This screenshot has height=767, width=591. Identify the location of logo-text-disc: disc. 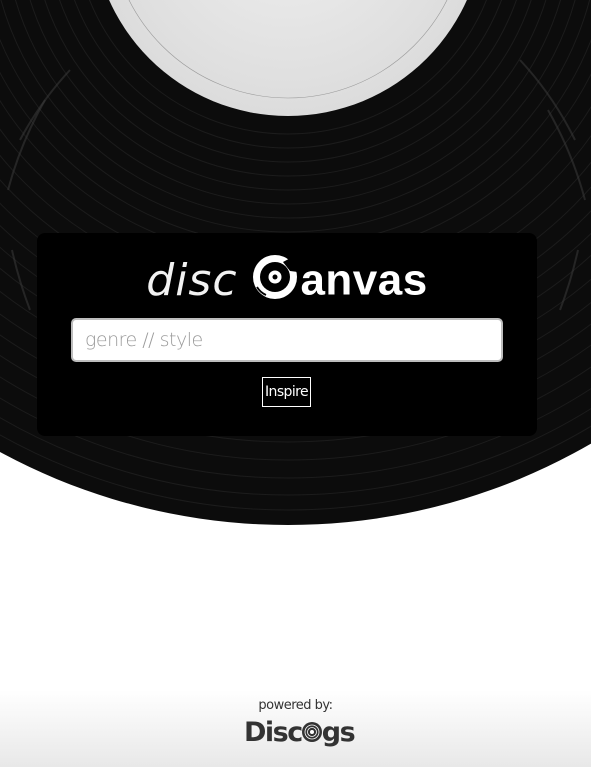
(192, 280).